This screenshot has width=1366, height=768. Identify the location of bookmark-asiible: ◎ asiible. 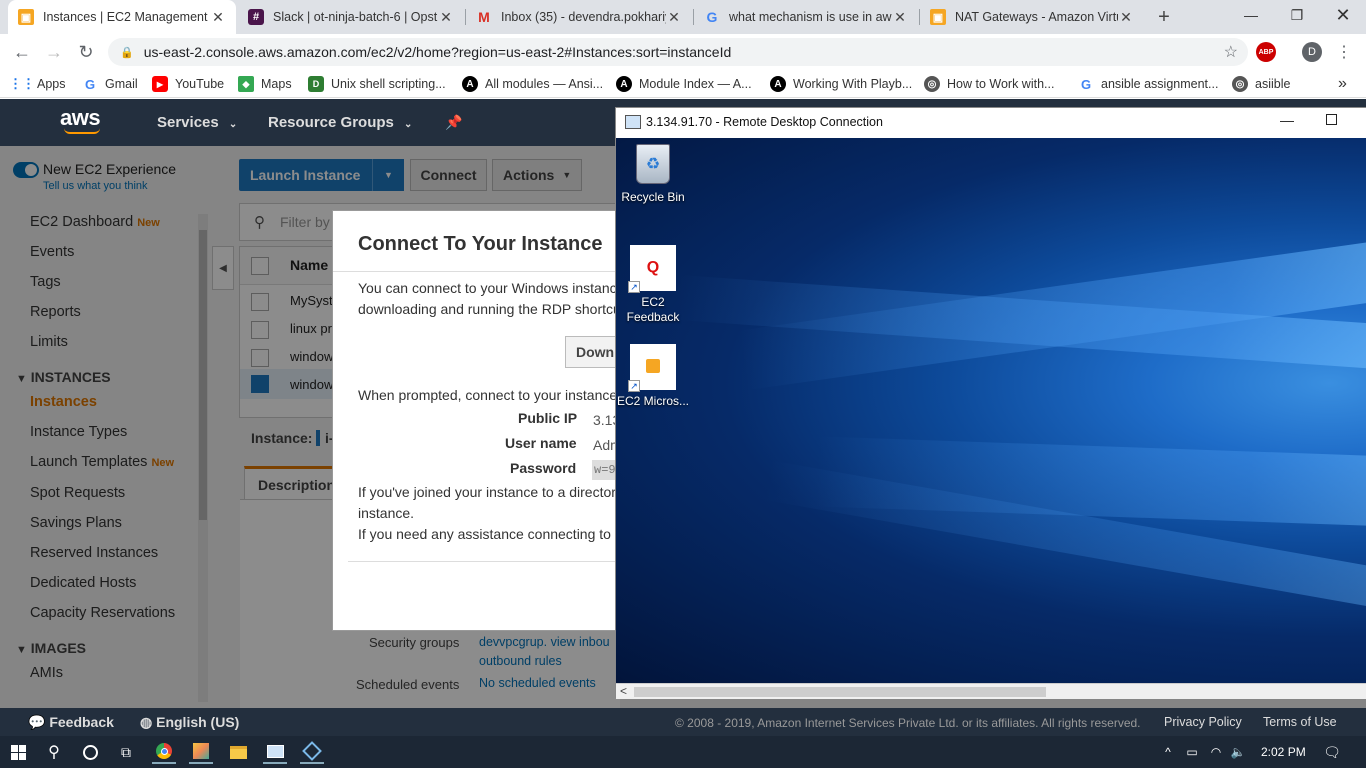
(1261, 84).